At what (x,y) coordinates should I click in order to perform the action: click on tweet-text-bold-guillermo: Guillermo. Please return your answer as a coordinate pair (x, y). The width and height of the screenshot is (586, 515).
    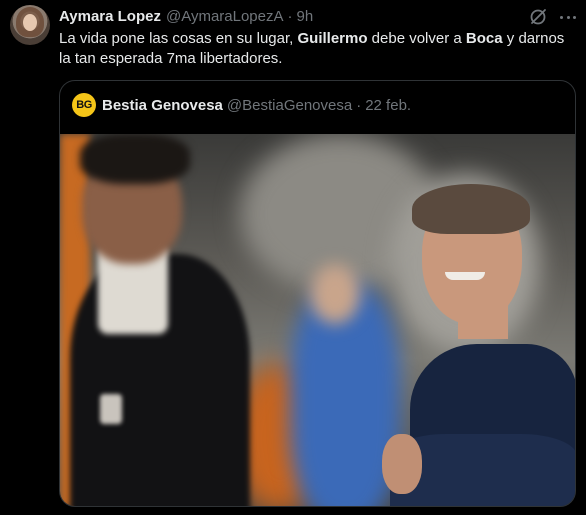
    Looking at the image, I should click on (332, 38).